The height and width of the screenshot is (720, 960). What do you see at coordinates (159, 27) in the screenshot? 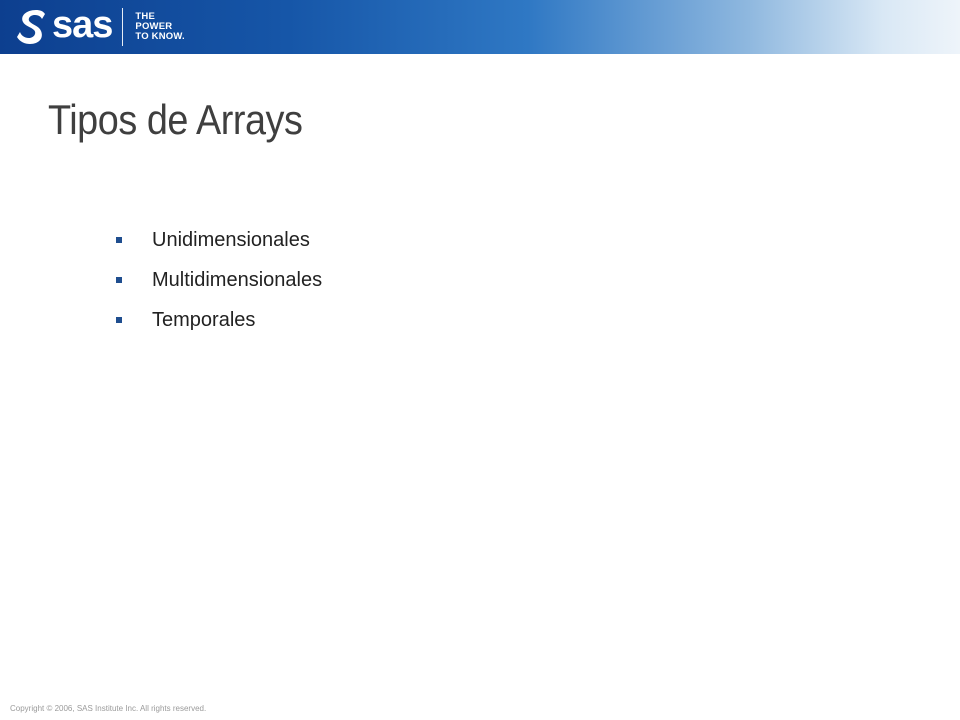
I see `tagline: THE POWER TO KNOW.` at bounding box center [159, 27].